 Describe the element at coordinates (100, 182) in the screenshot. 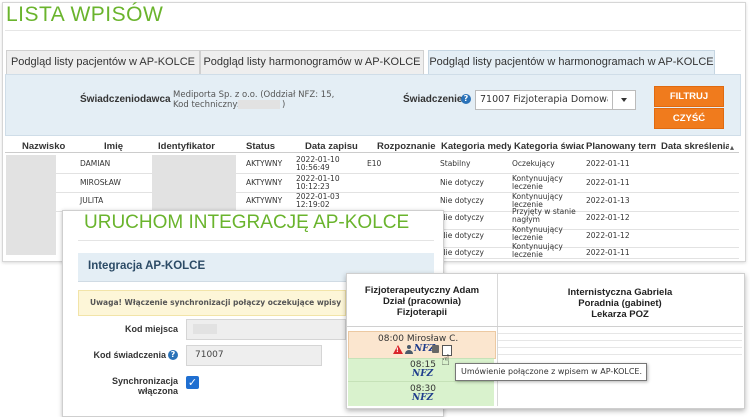

I see `cell-imie: MIROSŁAW` at that location.